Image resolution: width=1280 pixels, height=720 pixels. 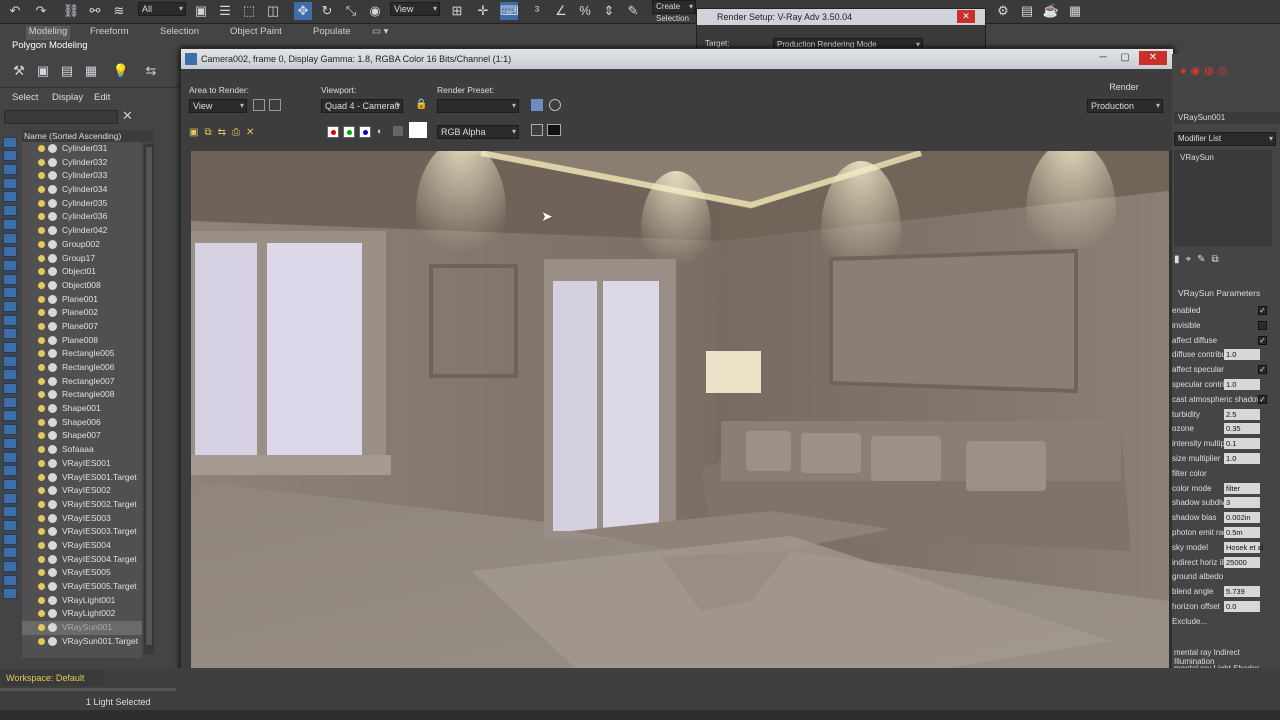 I want to click on tree-row: Sofaaaa, so click(x=82, y=450).